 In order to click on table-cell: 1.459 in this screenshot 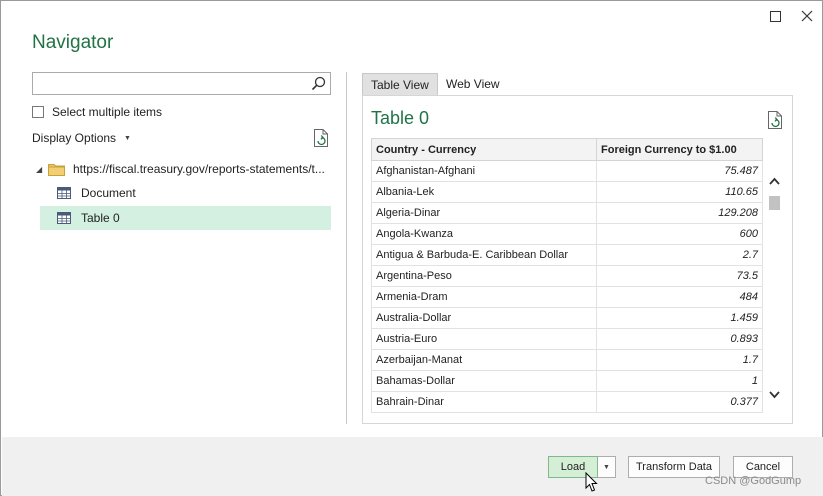, I will do `click(679, 318)`.